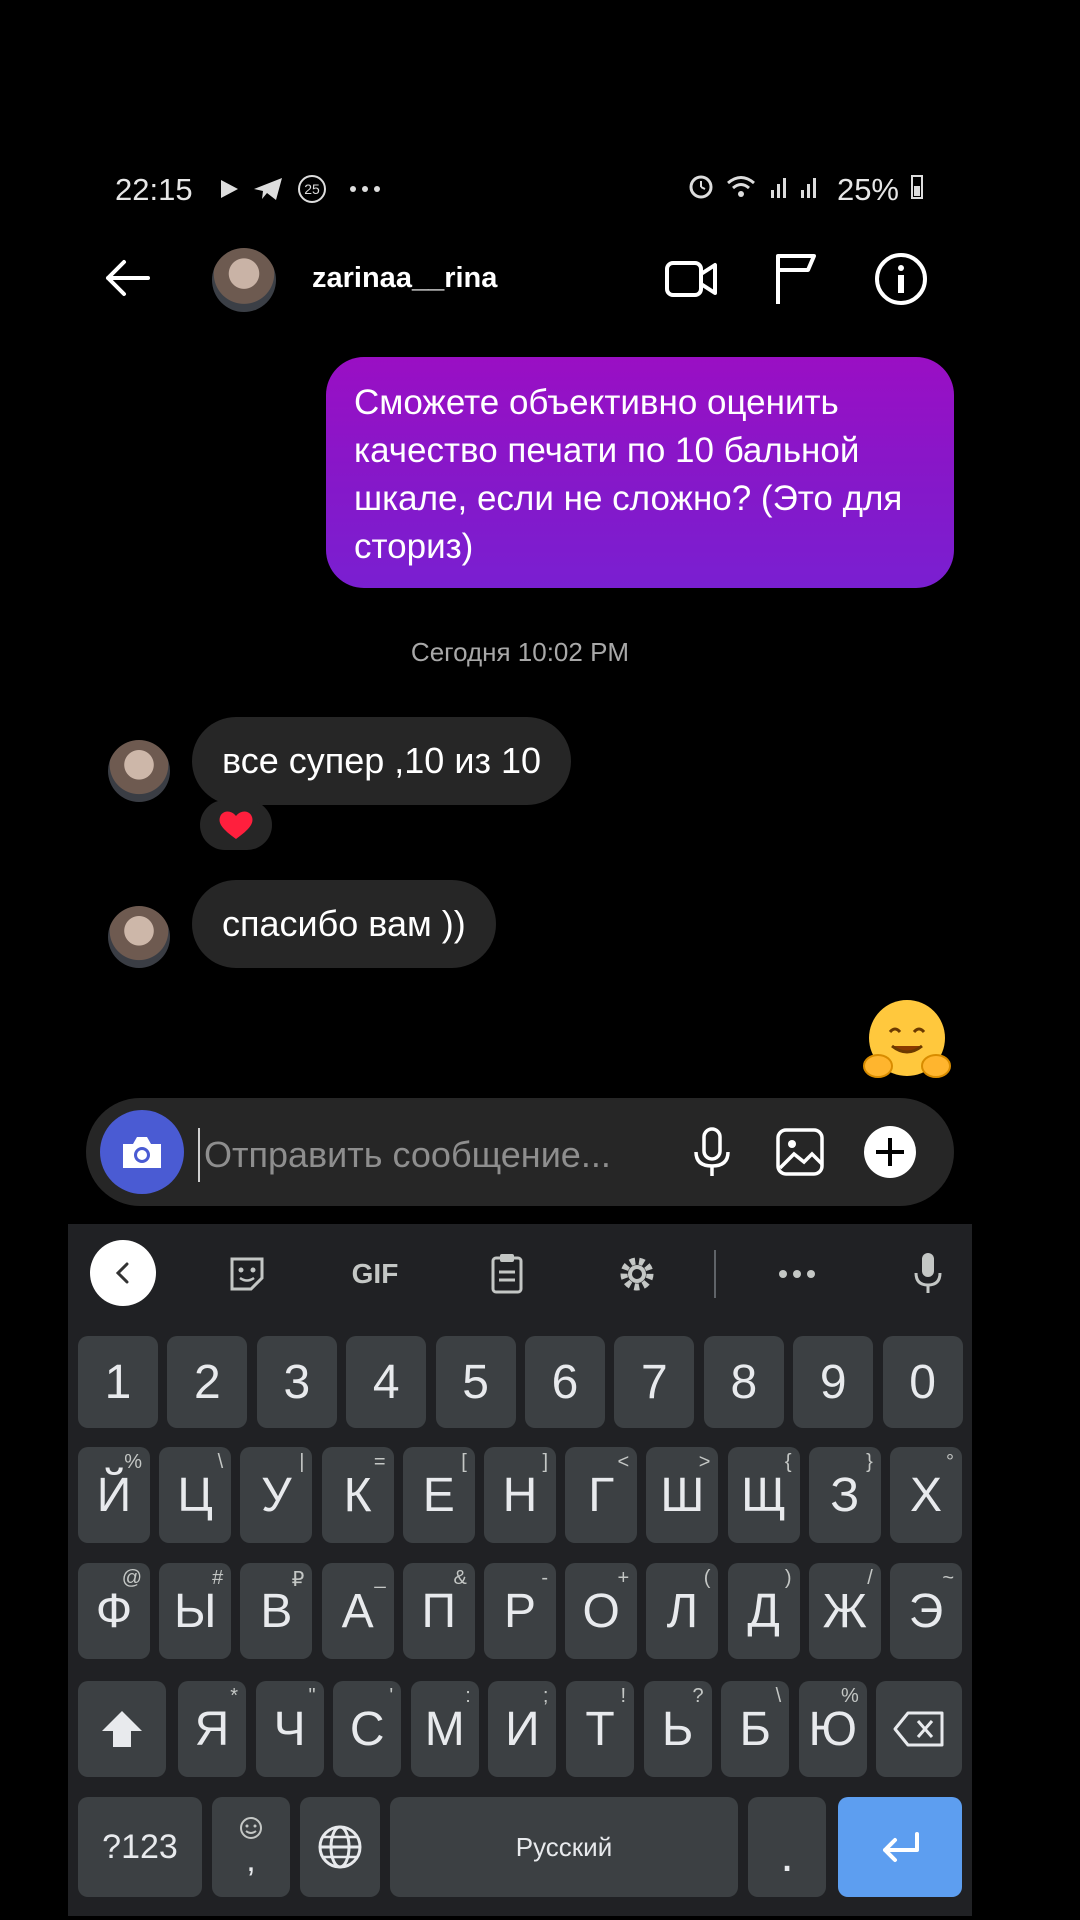 Image resolution: width=1080 pixels, height=1920 pixels. I want to click on backspace-icon, so click(918, 1729).